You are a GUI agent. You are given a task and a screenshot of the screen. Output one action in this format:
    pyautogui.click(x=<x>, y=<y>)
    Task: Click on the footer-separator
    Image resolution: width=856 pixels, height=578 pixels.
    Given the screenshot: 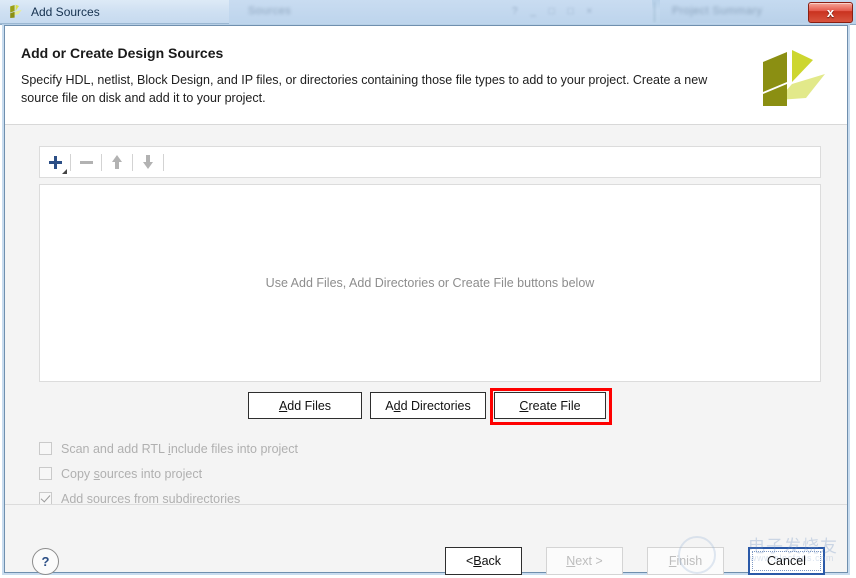 What is the action you would take?
    pyautogui.click(x=426, y=504)
    